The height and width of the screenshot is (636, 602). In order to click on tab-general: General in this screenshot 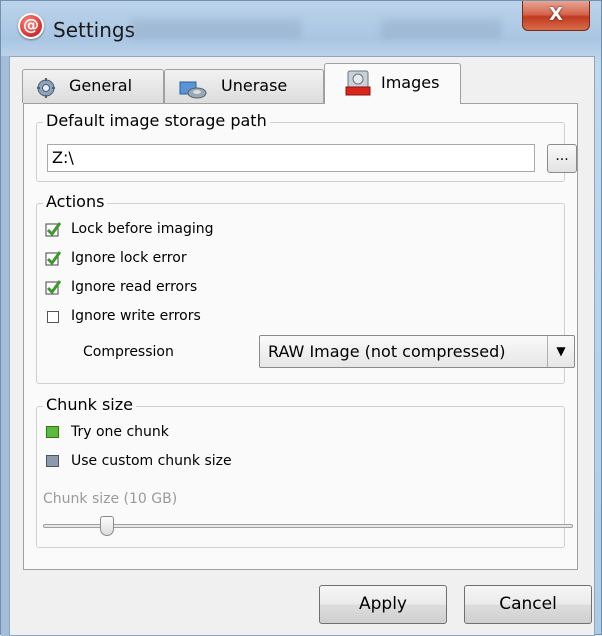, I will do `click(93, 86)`.